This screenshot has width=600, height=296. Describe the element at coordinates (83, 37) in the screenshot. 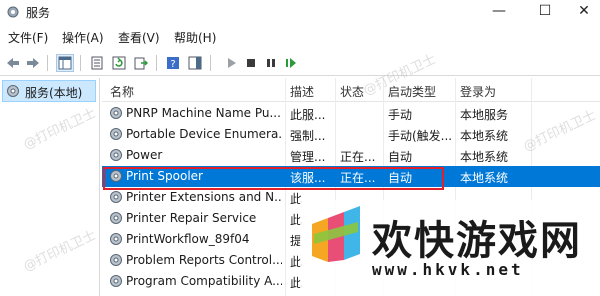

I see `menu-action: 操作(A)` at that location.